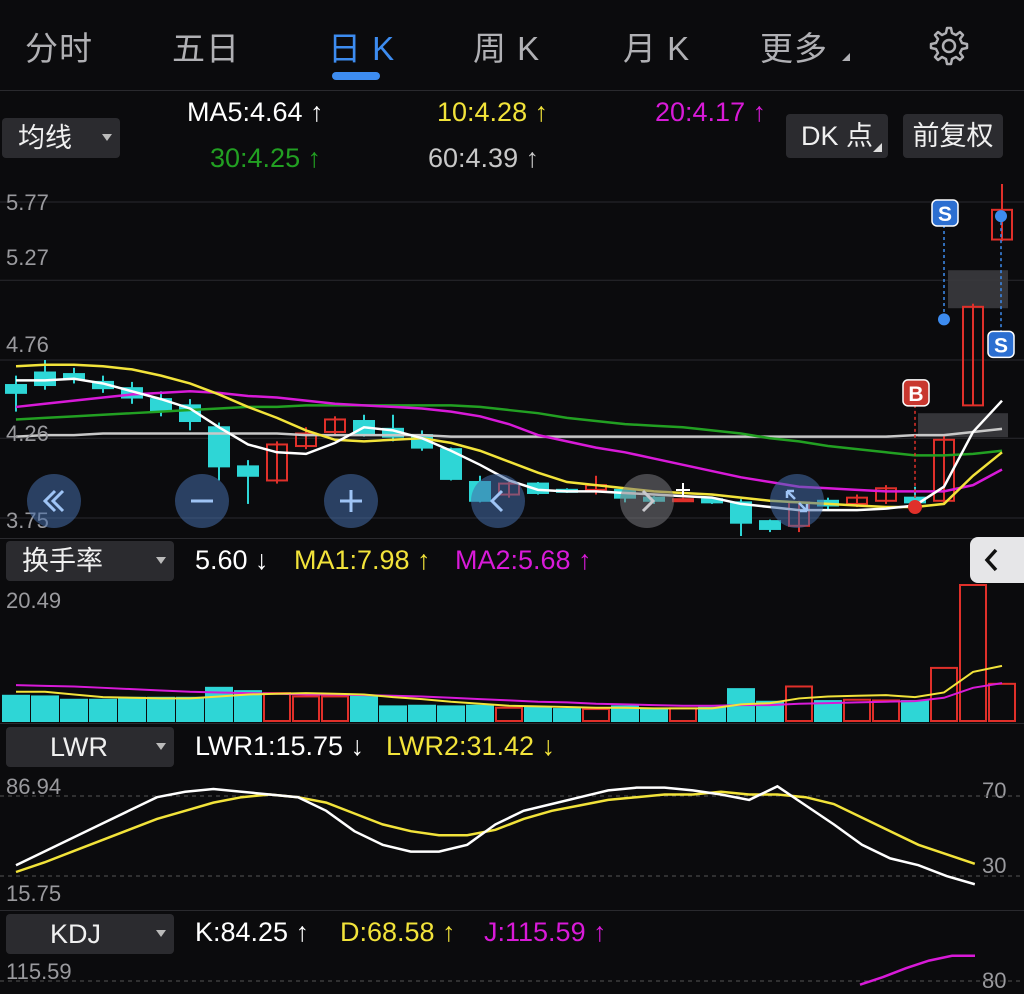 This screenshot has width=1024, height=994. What do you see at coordinates (361, 46) in the screenshot?
I see `tab-daily-k: 日 K` at bounding box center [361, 46].